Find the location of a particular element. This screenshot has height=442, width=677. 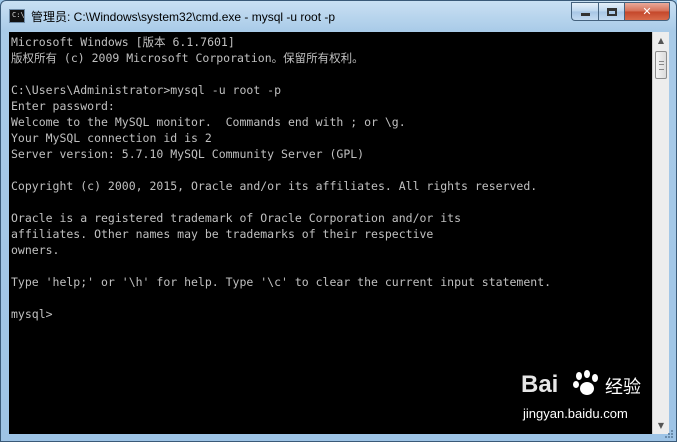

console-line: mysql> is located at coordinates (32, 314).